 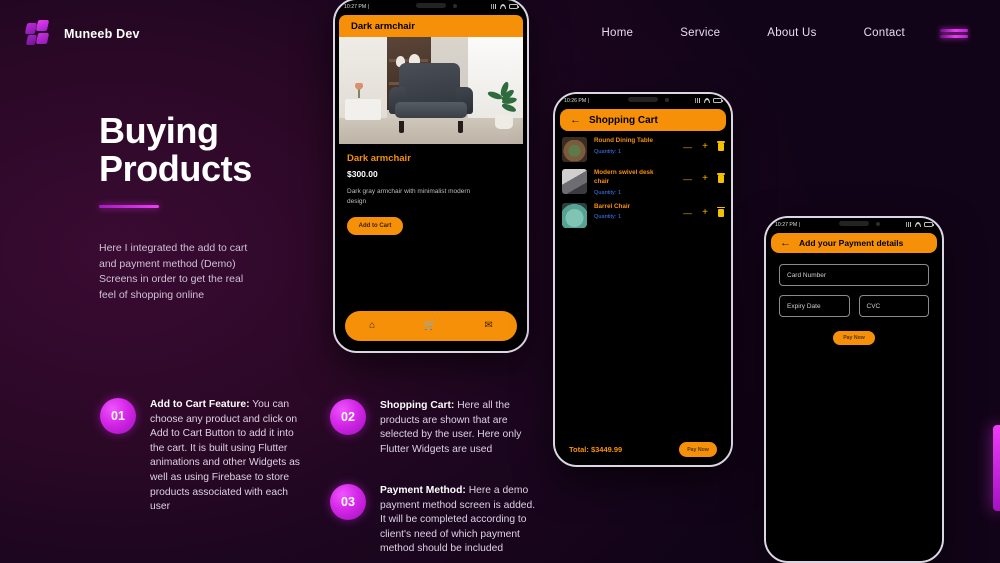 I want to click on cart-appbar: ← Shopping Cart, so click(x=643, y=120).